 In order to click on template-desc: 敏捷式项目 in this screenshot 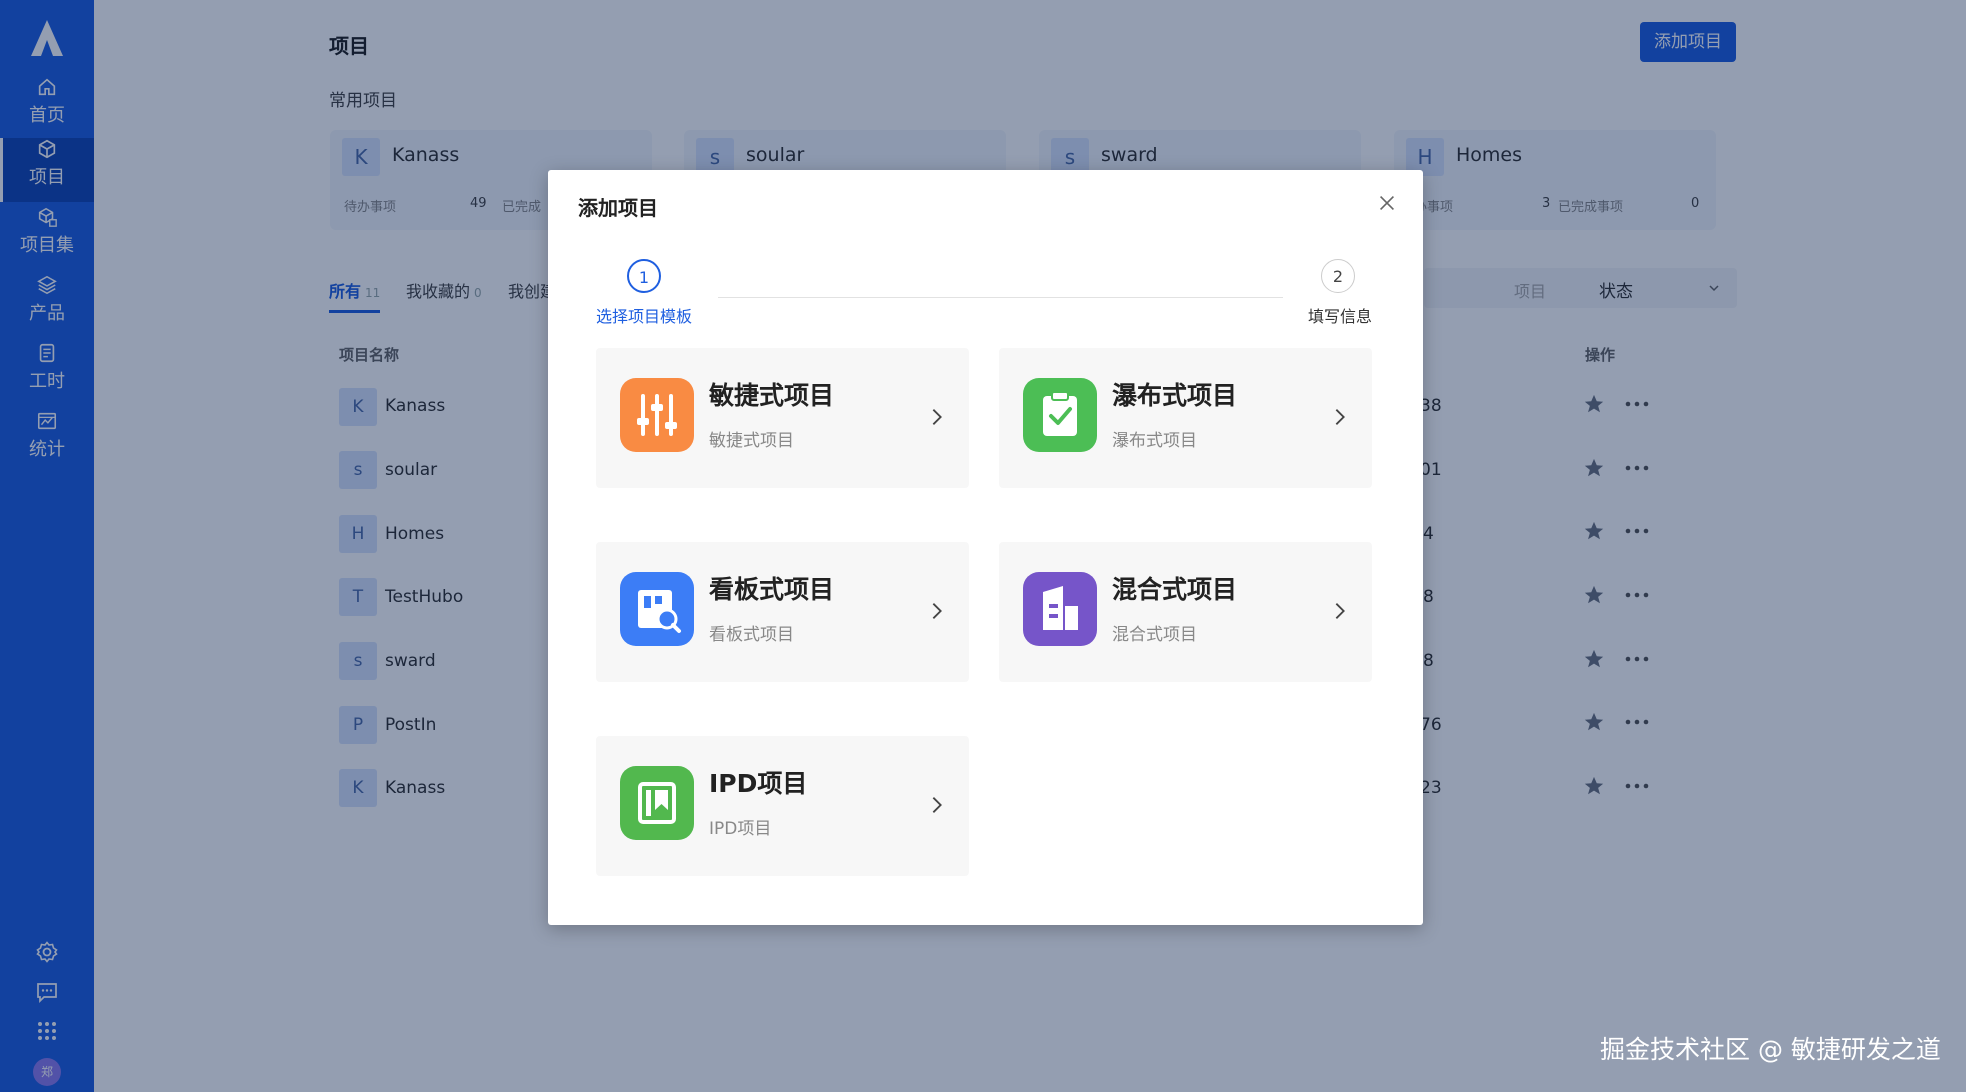, I will do `click(751, 441)`.